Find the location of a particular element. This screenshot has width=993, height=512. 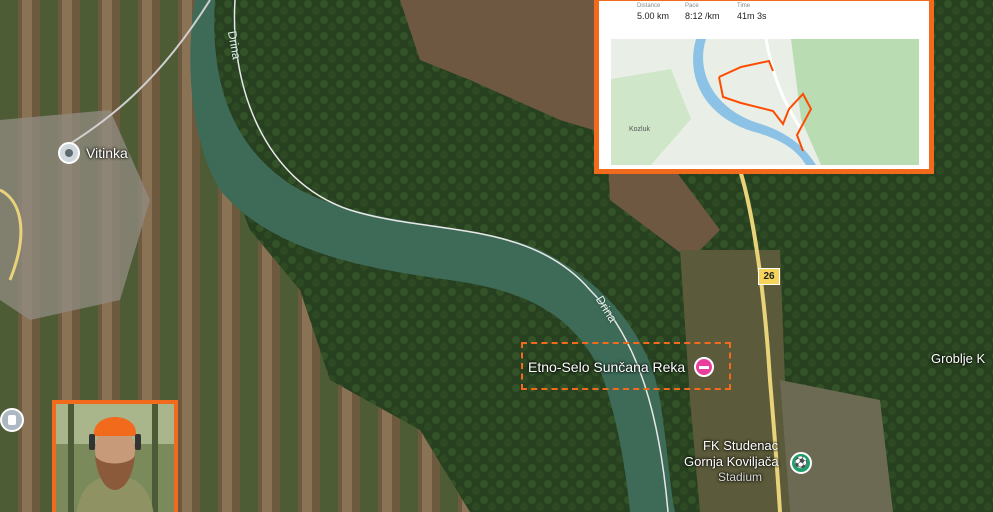

lodging-icon: ▬ is located at coordinates (704, 367).